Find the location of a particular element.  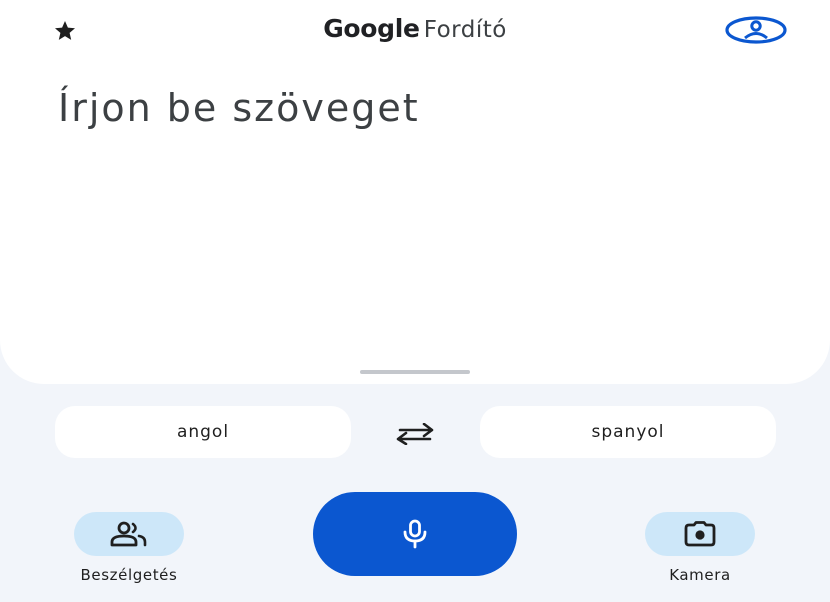

target-language-button: spanyol is located at coordinates (628, 432).